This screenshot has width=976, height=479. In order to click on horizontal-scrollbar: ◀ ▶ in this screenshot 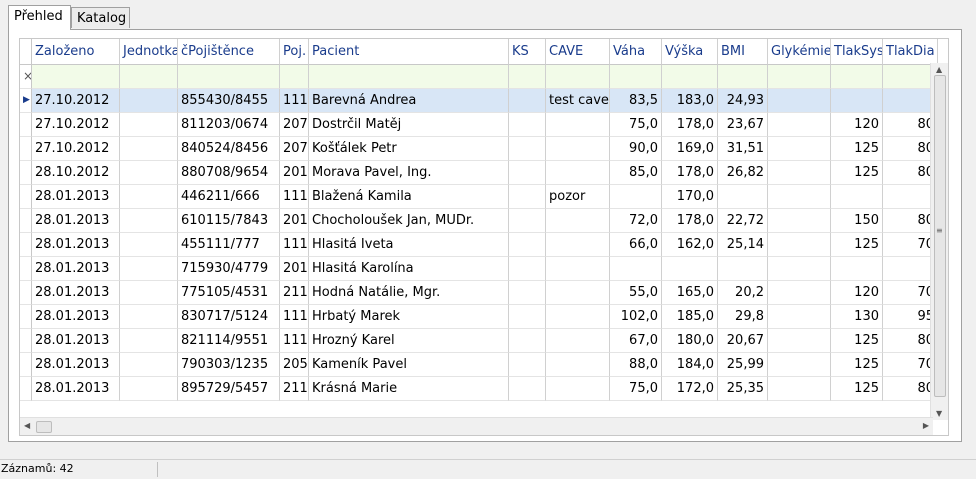, I will do `click(476, 426)`.